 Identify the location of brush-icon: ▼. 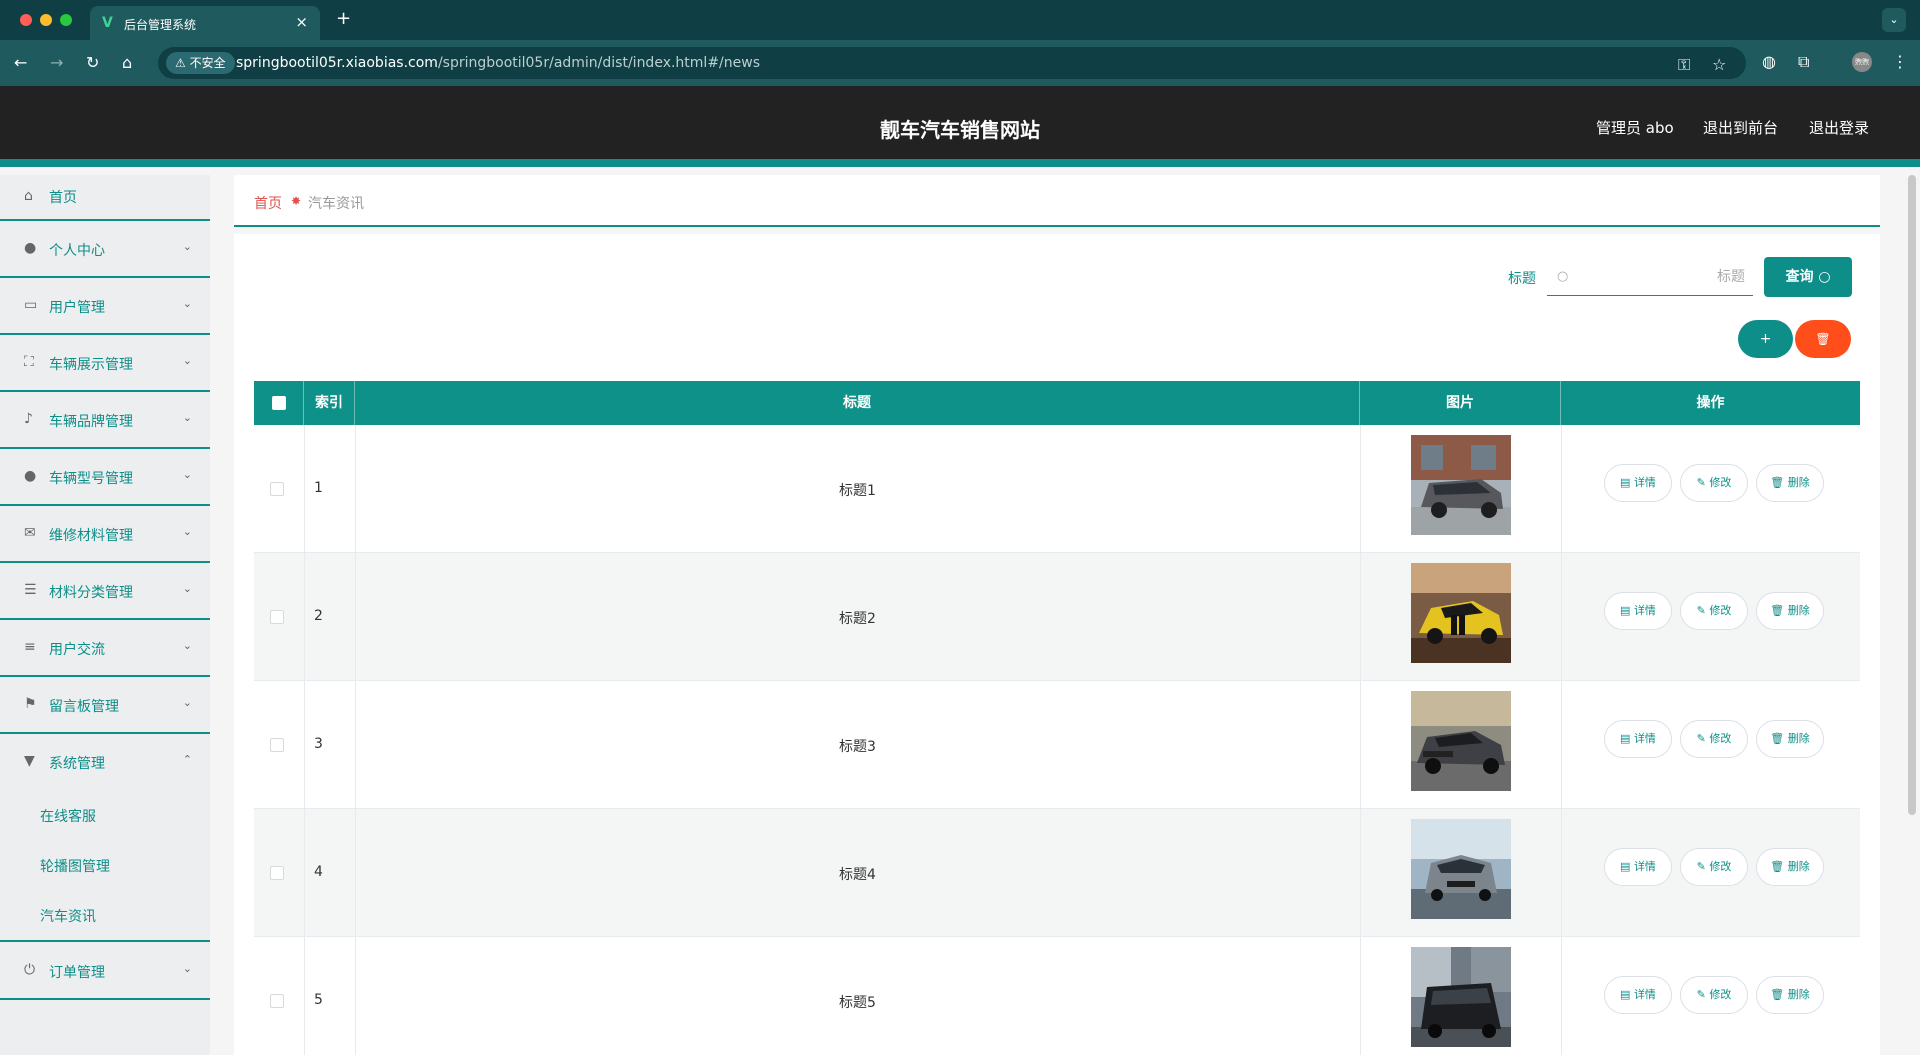
(29, 761).